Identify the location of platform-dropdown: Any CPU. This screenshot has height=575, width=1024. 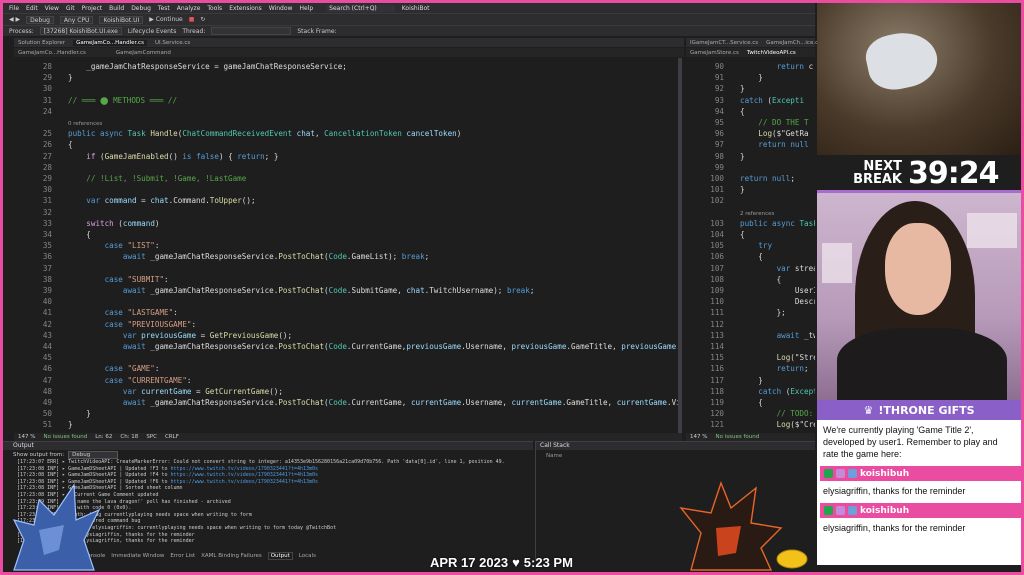
(76, 19).